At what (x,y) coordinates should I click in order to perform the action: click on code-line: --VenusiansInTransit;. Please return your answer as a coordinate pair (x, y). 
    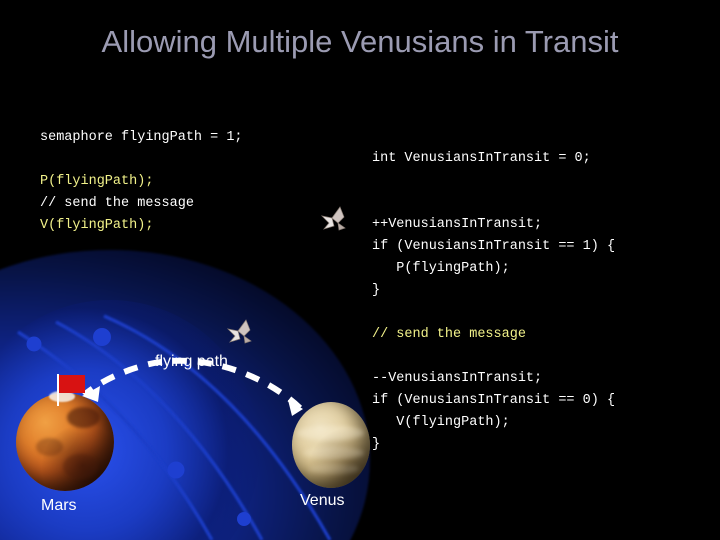
    Looking at the image, I should click on (457, 378).